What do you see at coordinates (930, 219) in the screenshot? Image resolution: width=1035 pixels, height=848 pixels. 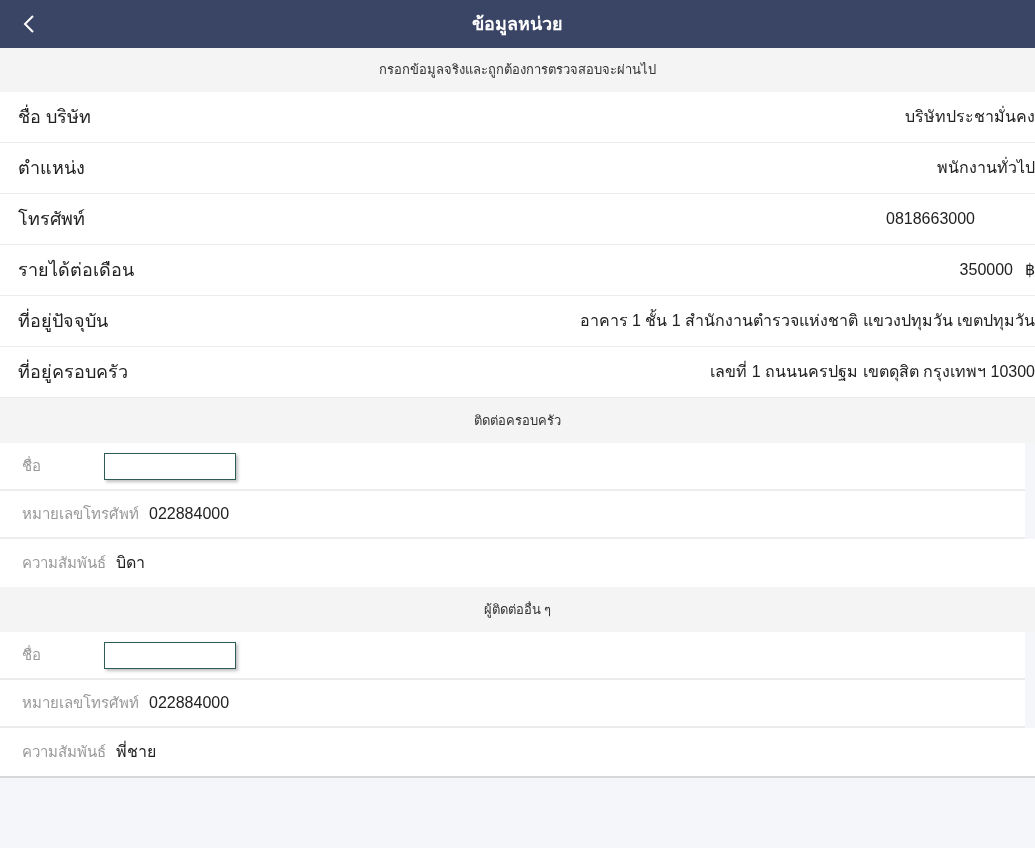 I see `field-value: 0818663000` at bounding box center [930, 219].